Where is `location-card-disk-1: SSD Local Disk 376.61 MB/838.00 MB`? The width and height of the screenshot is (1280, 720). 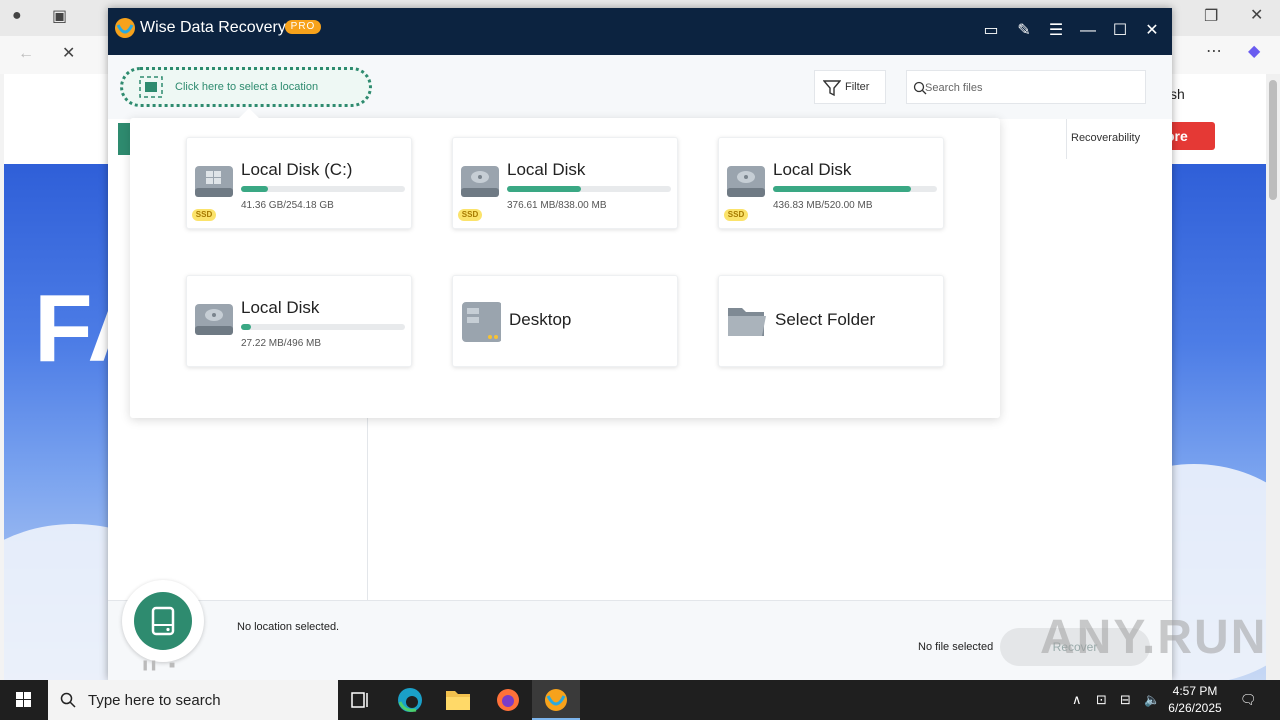 location-card-disk-1: SSD Local Disk 376.61 MB/838.00 MB is located at coordinates (565, 183).